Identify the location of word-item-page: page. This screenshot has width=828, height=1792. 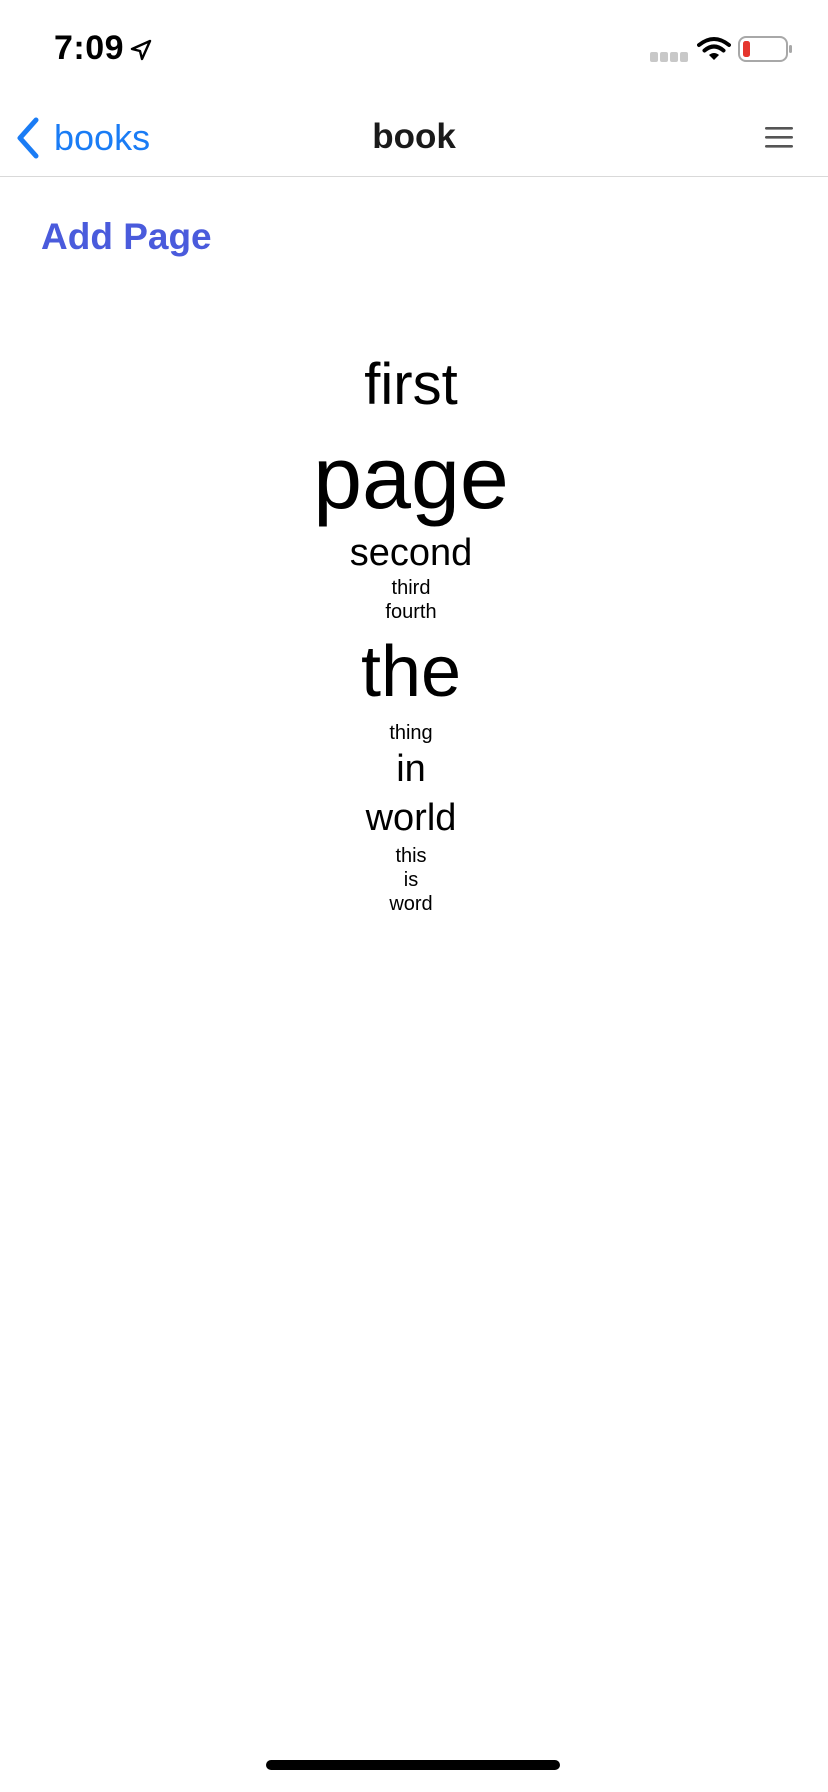
(411, 477).